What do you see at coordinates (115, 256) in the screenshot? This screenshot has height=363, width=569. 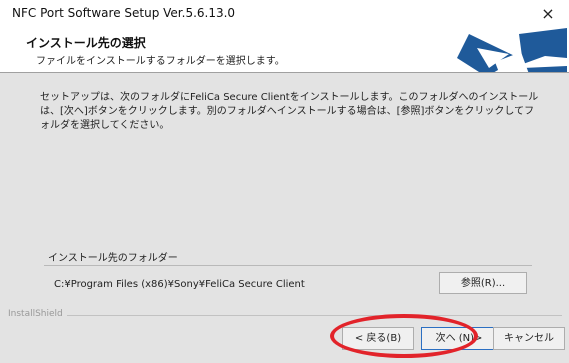 I see `destination-folder-label: インストール先のフォルダー` at bounding box center [115, 256].